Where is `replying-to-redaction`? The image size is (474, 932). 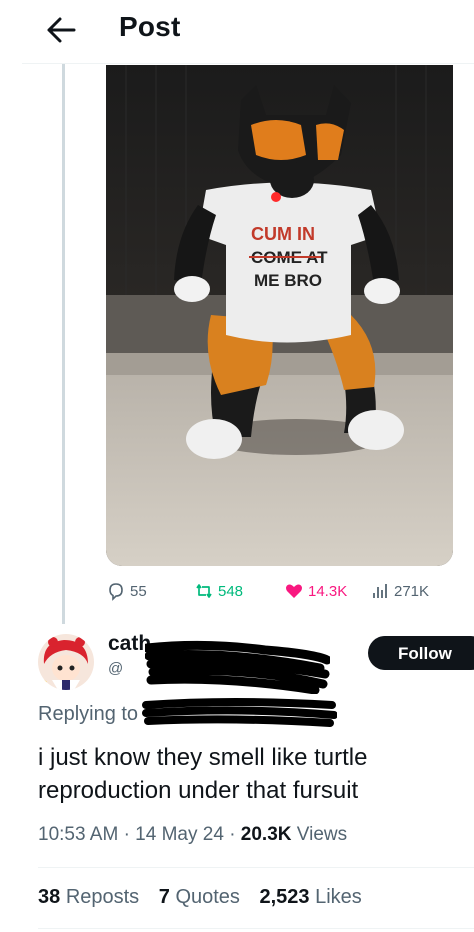 replying-to-redaction is located at coordinates (239, 712).